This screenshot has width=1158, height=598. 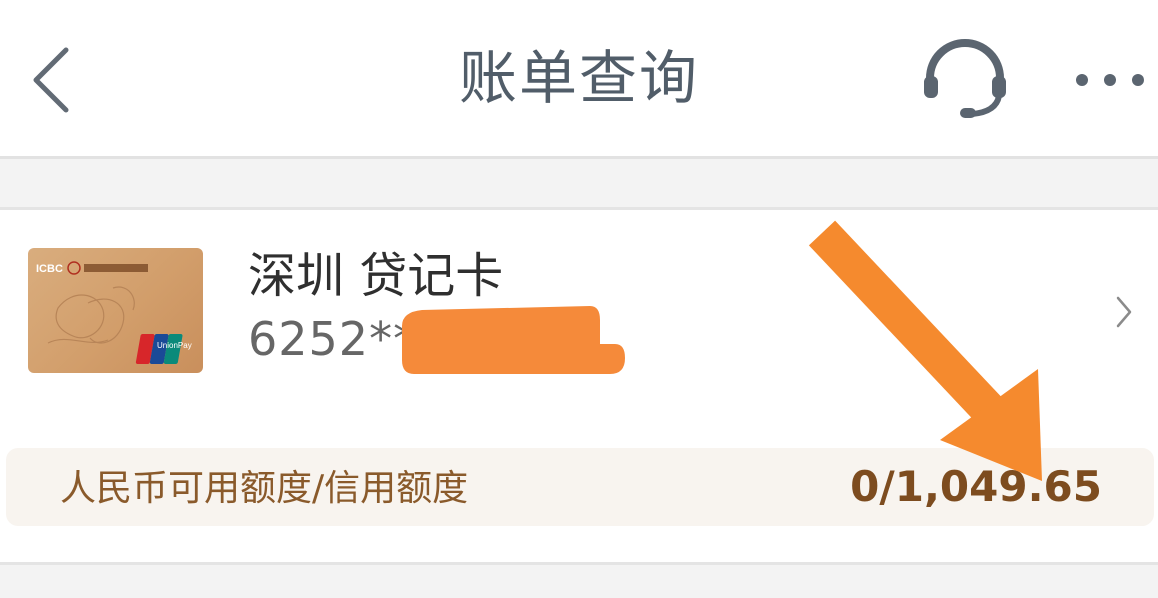 What do you see at coordinates (965, 79) in the screenshot?
I see `headset-icon` at bounding box center [965, 79].